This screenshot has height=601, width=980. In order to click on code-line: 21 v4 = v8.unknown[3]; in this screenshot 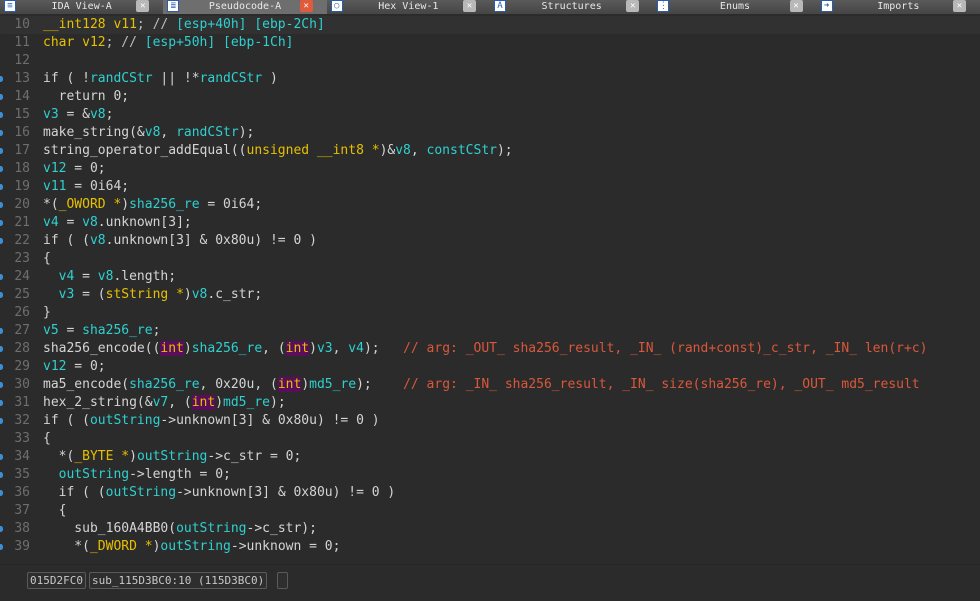, I will do `click(490, 223)`.